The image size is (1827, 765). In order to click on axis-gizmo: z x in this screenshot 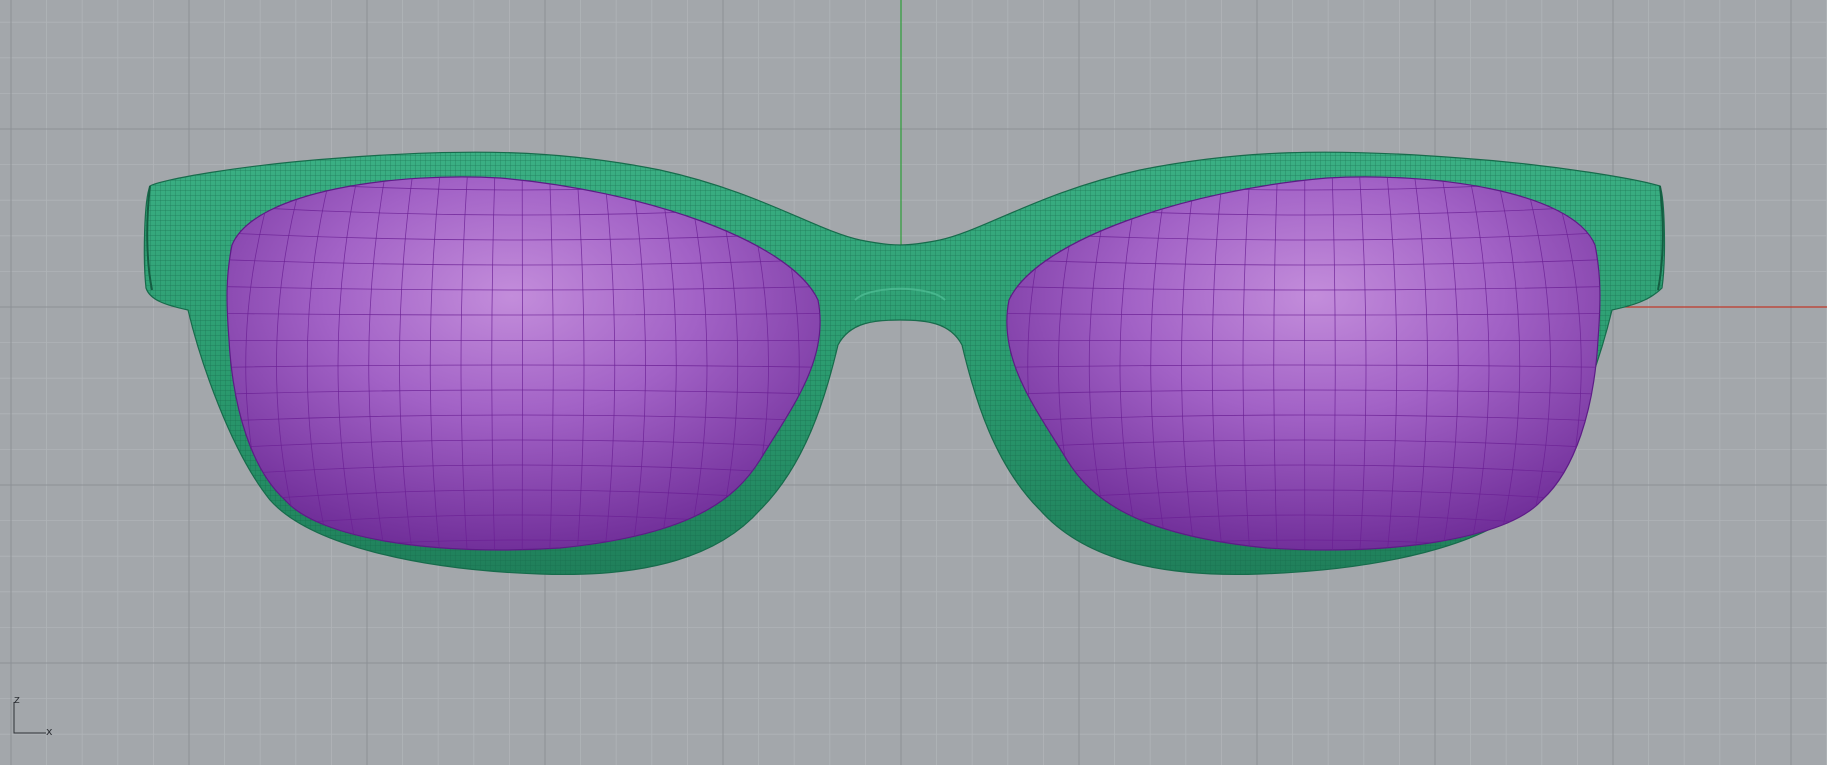, I will do `click(33, 715)`.